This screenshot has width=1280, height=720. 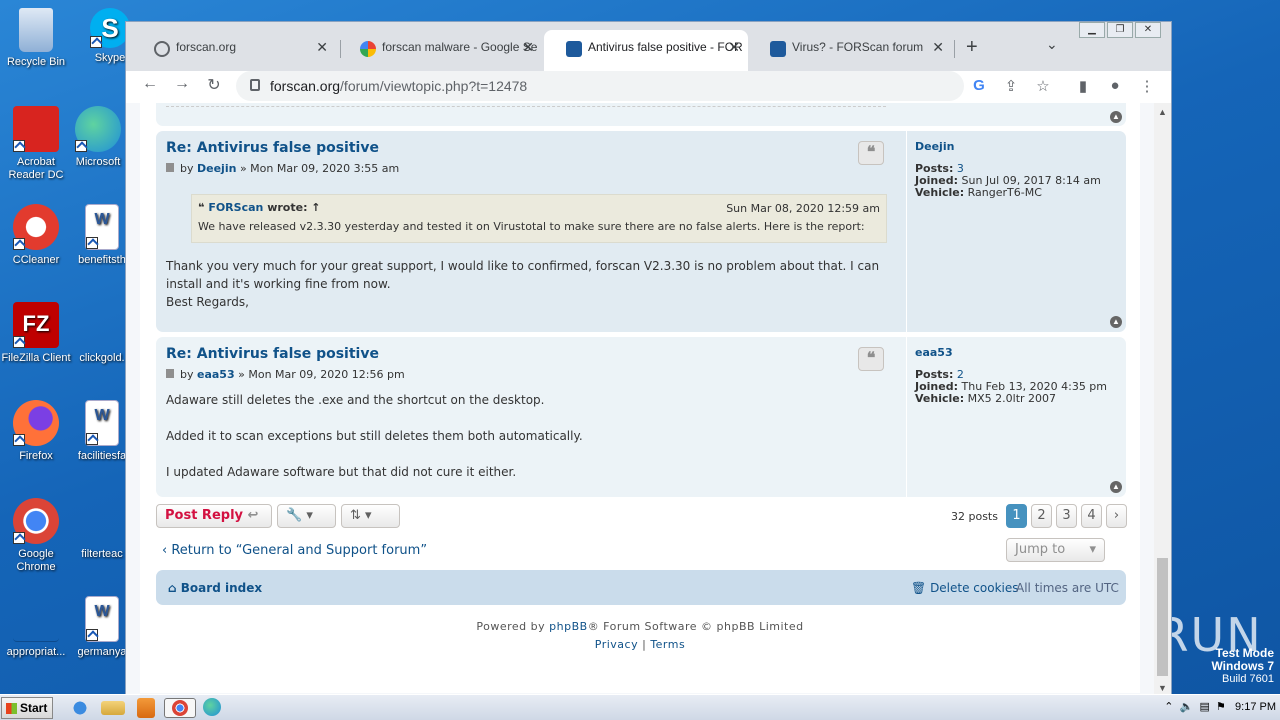 What do you see at coordinates (1040, 549) in the screenshot?
I see `jump-to-label: Jump to` at bounding box center [1040, 549].